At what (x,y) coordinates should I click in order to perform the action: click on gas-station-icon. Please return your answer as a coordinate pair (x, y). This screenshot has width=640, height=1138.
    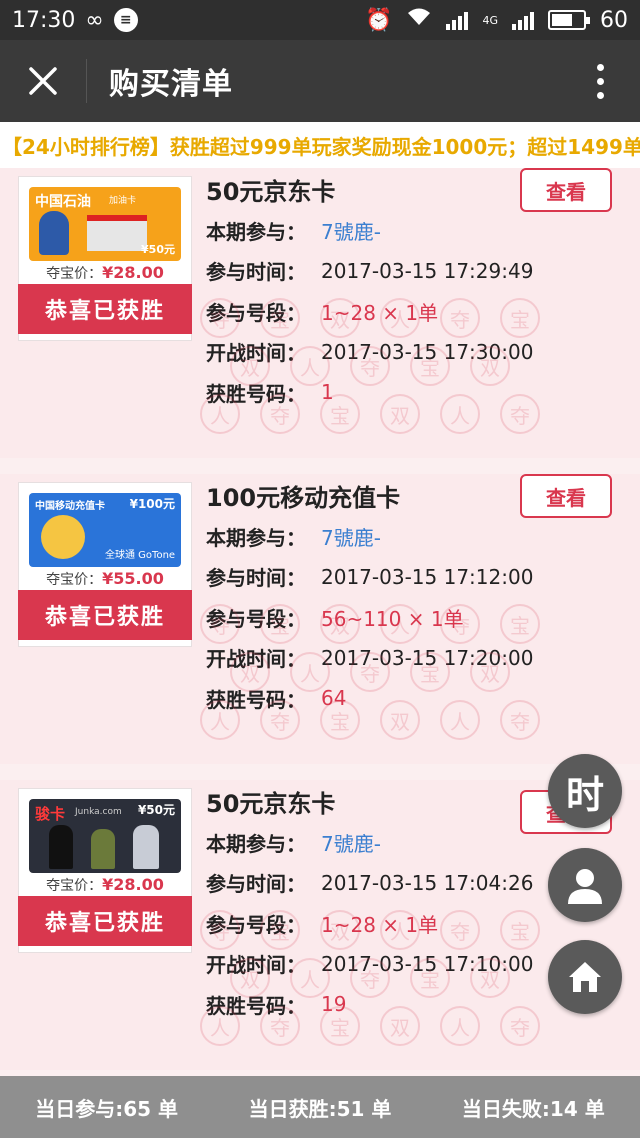
    Looking at the image, I should click on (117, 233).